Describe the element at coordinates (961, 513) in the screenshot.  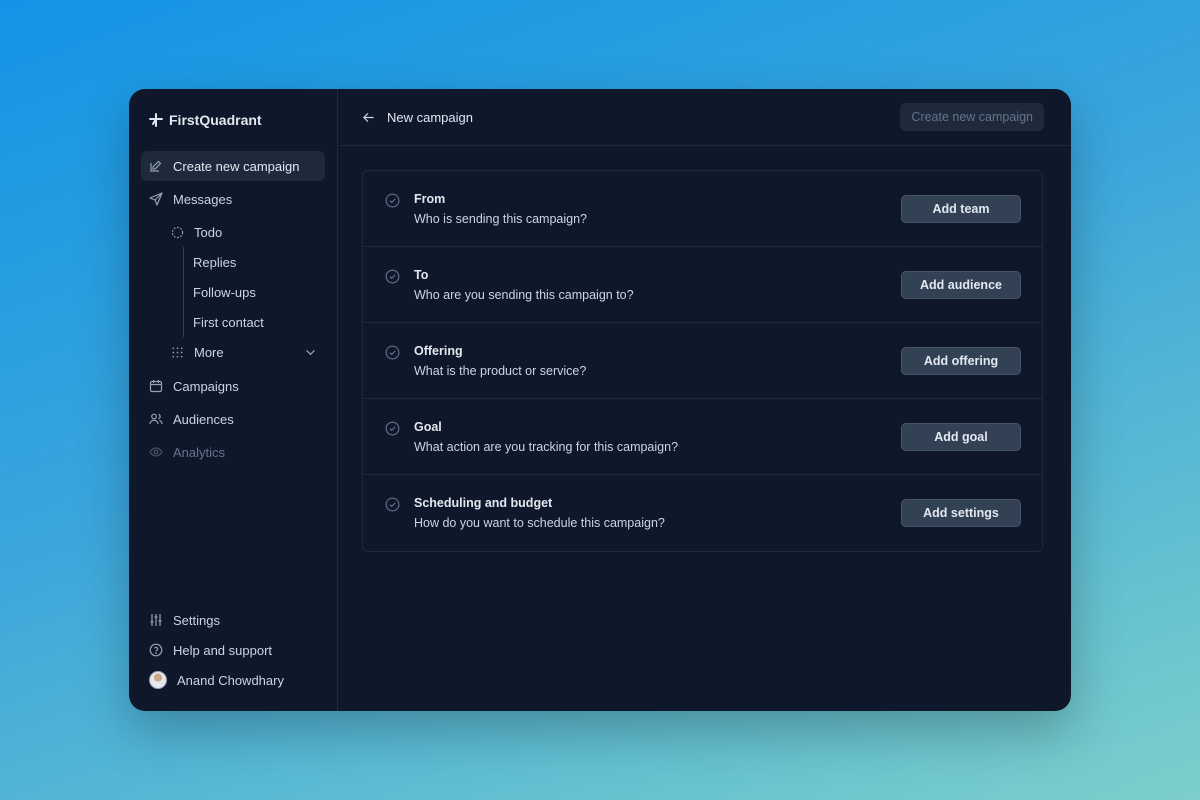
I see `add-settings-button: Add settings` at that location.